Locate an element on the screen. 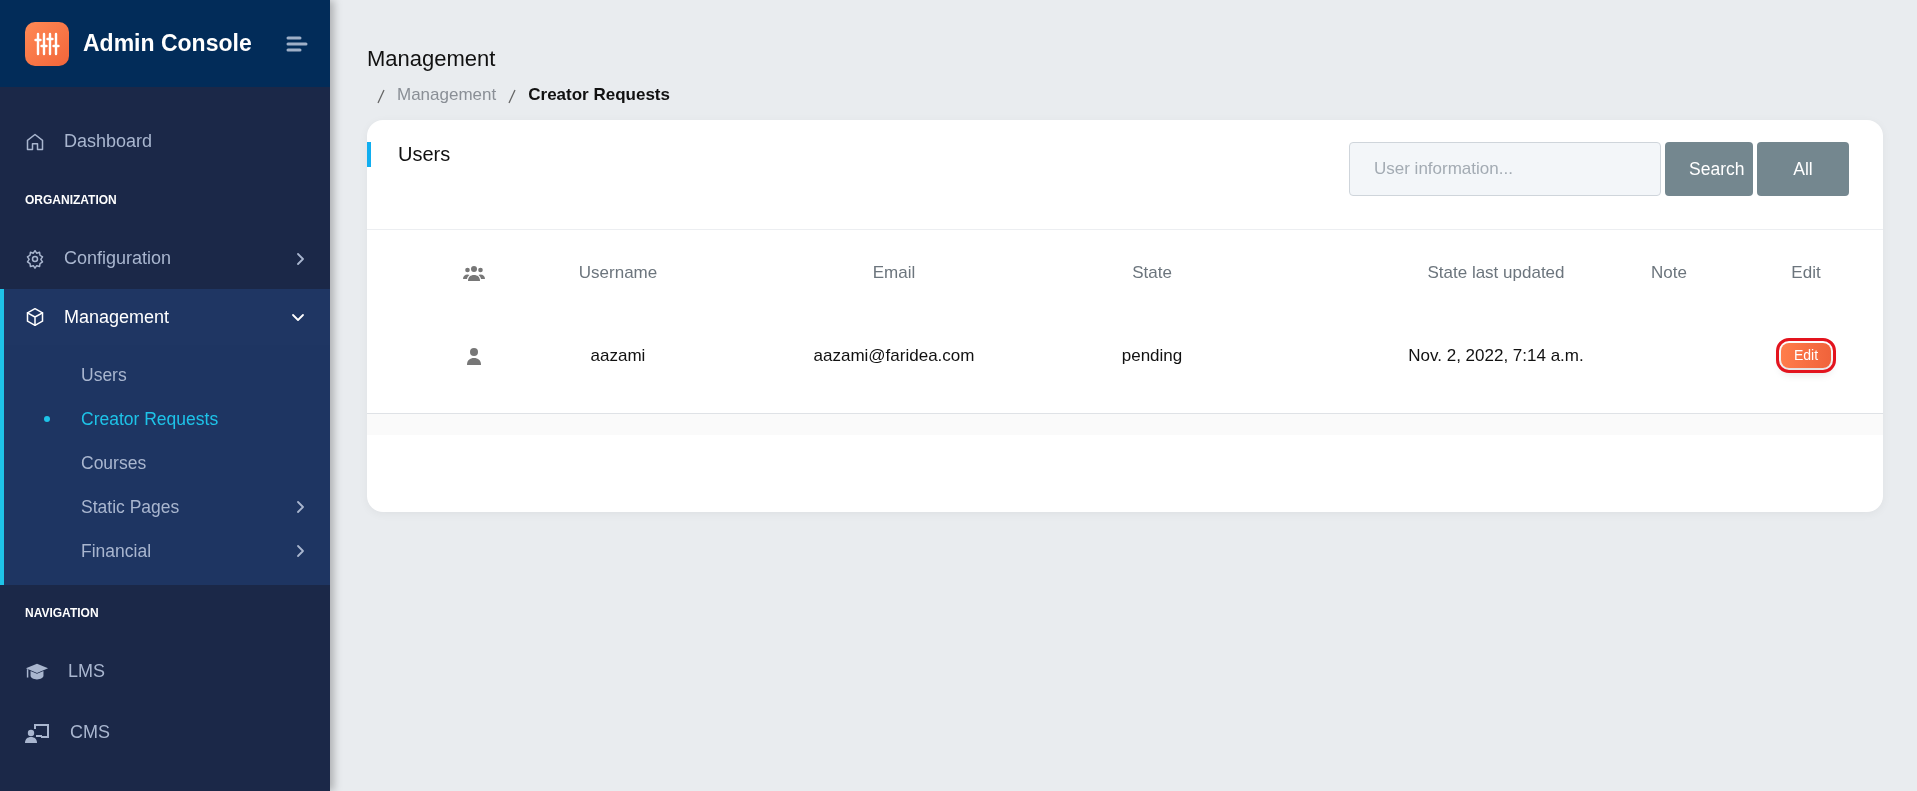  table-cell-text: Nov. 2, 2022, 7:14 a.m. is located at coordinates (1496, 356).